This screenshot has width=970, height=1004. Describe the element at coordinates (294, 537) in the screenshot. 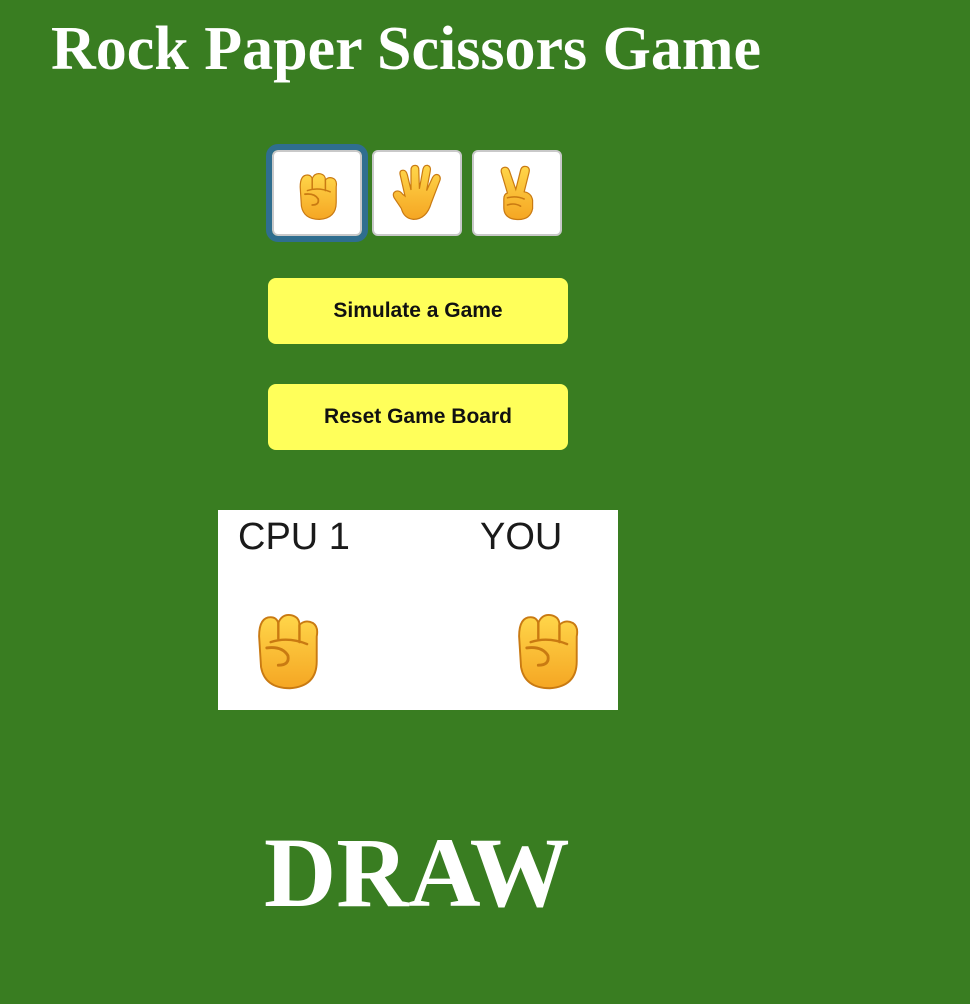

I see `cpu-label: CPU 1` at that location.